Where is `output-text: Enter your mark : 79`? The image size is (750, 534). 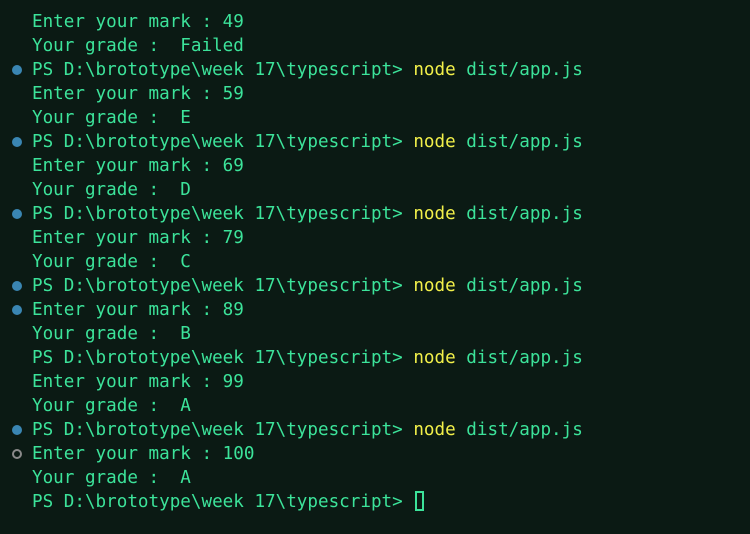
output-text: Enter your mark : 79 is located at coordinates (138, 238).